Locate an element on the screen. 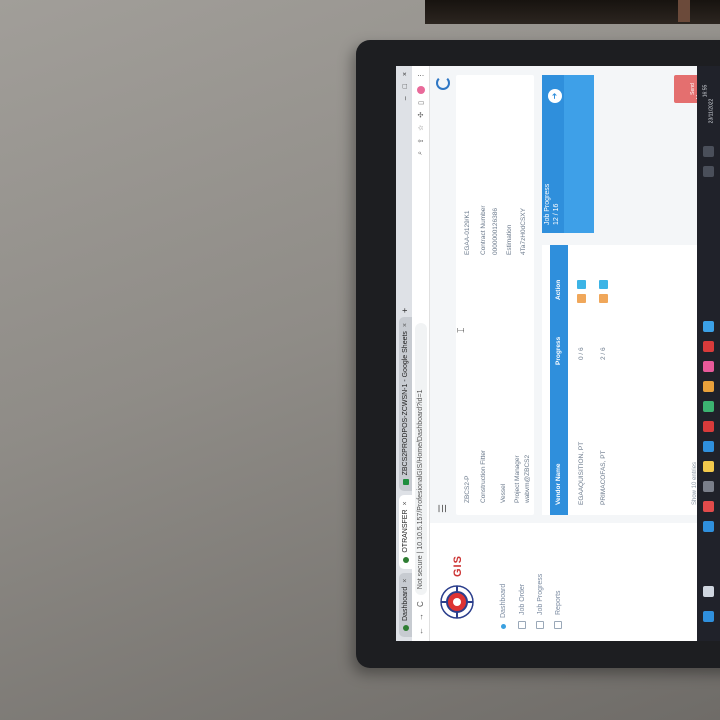  back-button: ← is located at coordinates (420, 631).